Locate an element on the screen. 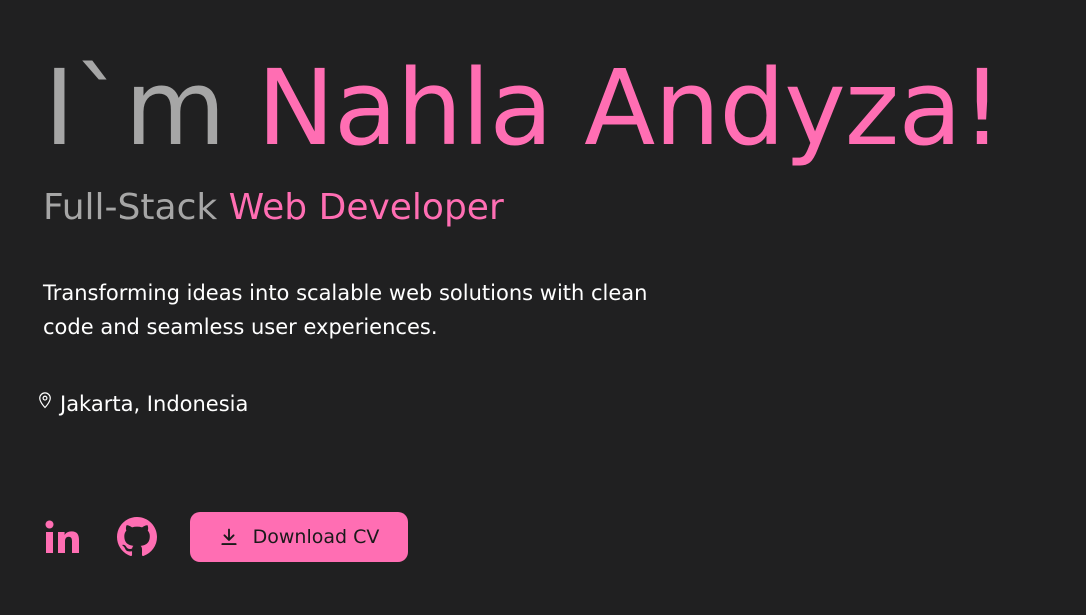 The height and width of the screenshot is (615, 1086). github-link is located at coordinates (137, 537).